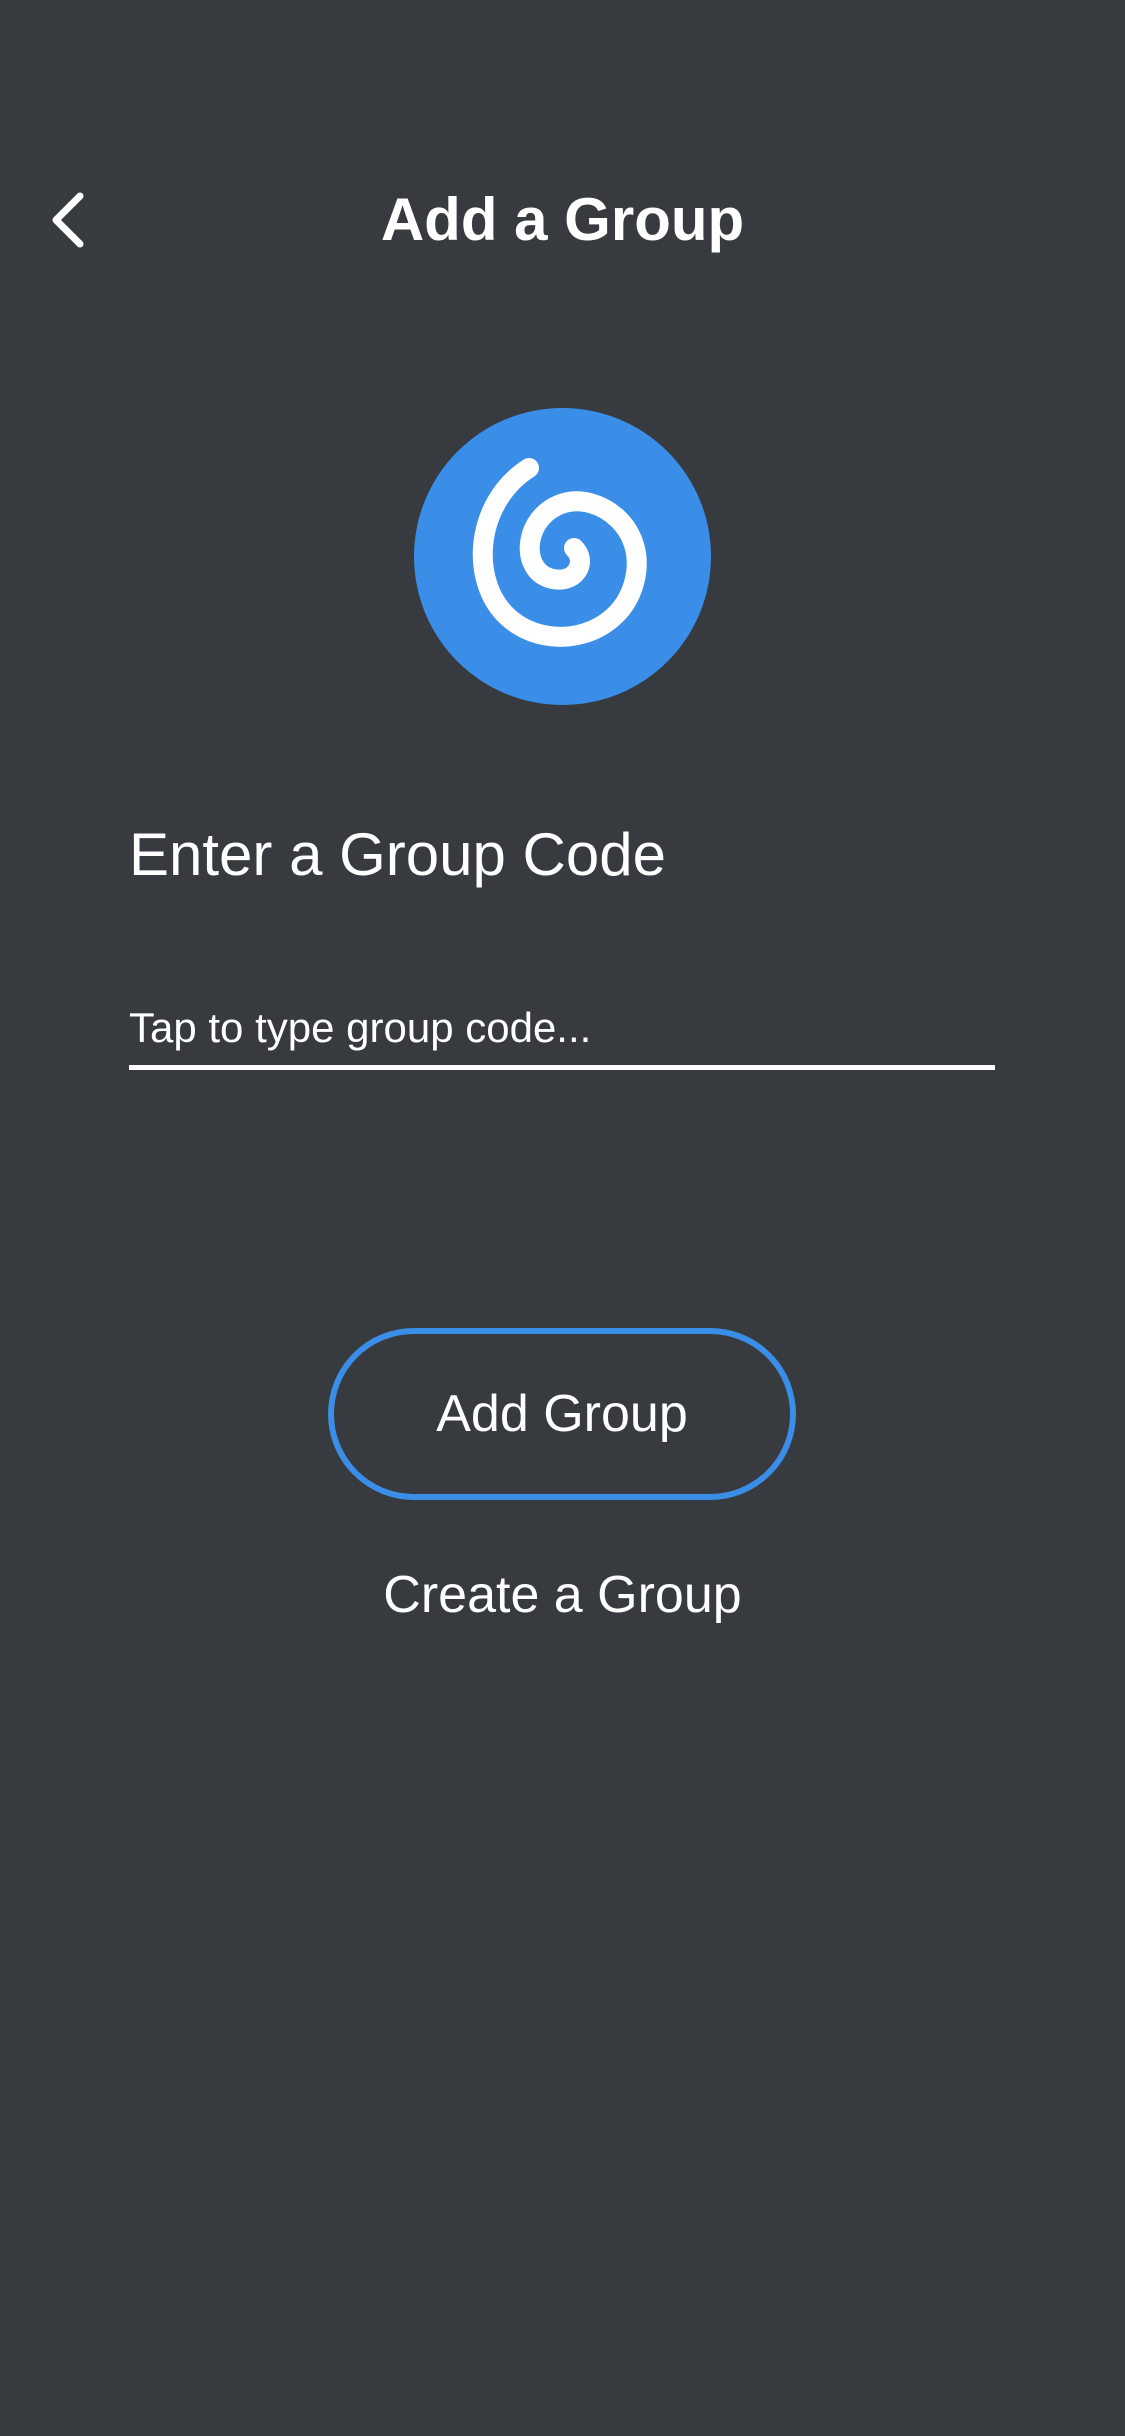 Image resolution: width=1125 pixels, height=2436 pixels. I want to click on section-heading: Enter a Group Code, so click(397, 854).